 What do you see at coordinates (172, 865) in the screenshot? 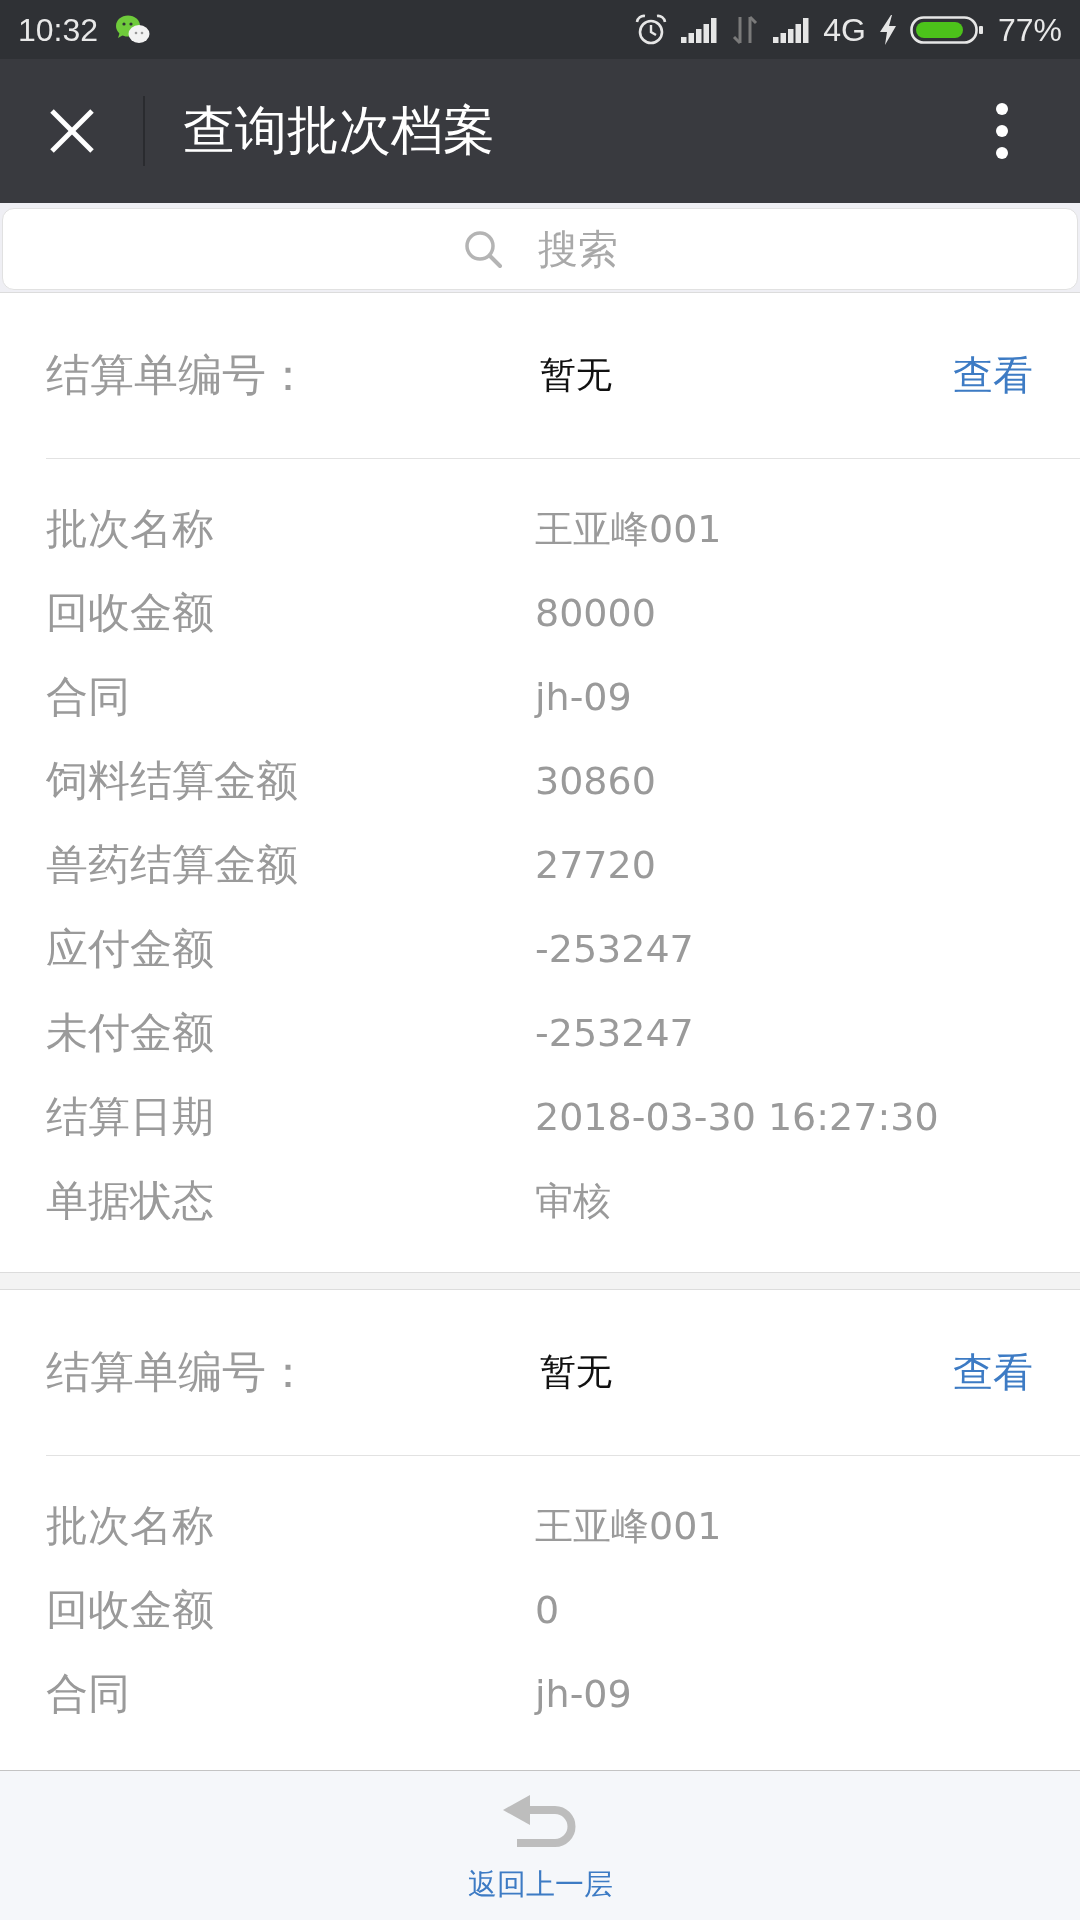
I see `field-label: 兽药结算金额` at bounding box center [172, 865].